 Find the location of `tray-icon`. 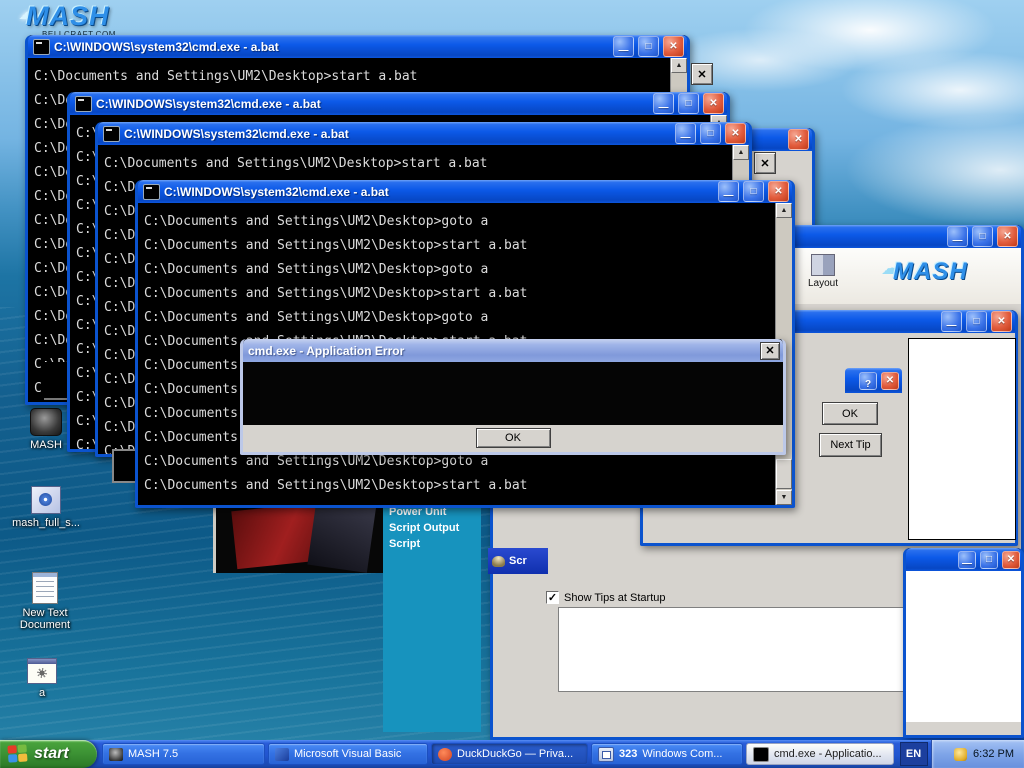

tray-icon is located at coordinates (961, 754).